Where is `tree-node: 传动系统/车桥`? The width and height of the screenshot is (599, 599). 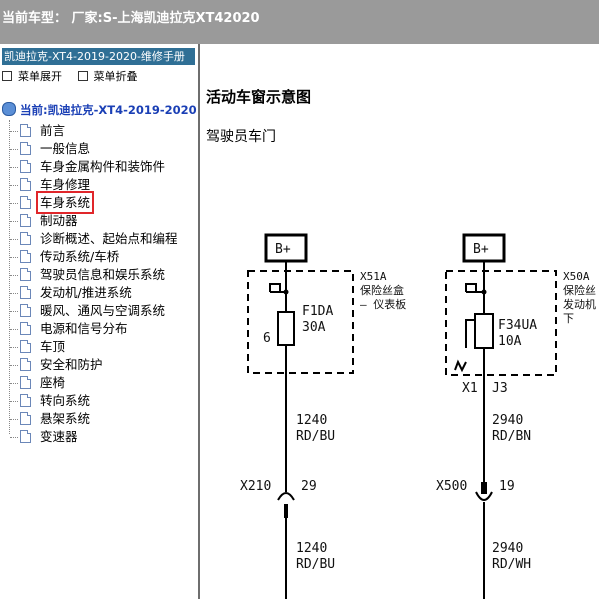
tree-node: 传动系统/车桥 is located at coordinates (64, 255).